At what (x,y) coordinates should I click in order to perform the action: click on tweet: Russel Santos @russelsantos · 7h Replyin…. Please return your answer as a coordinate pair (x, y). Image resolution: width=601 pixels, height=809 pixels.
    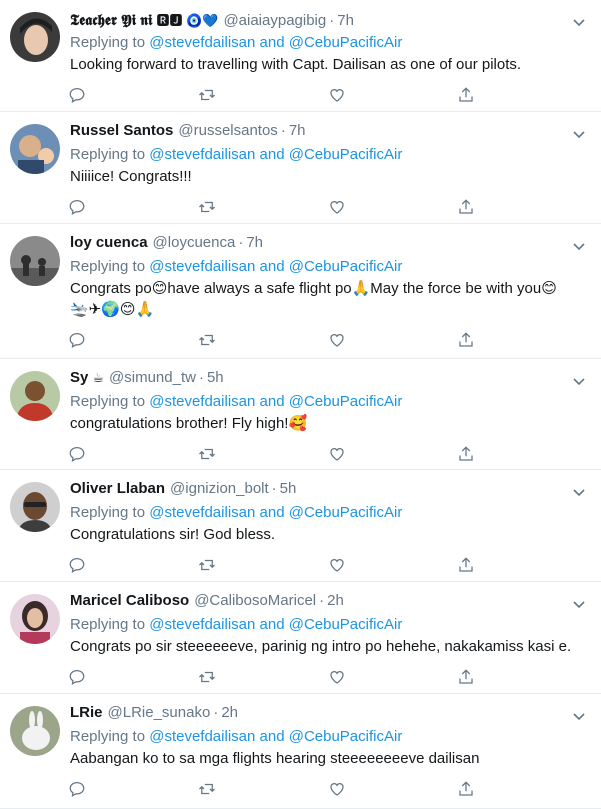
    Looking at the image, I should click on (300, 168).